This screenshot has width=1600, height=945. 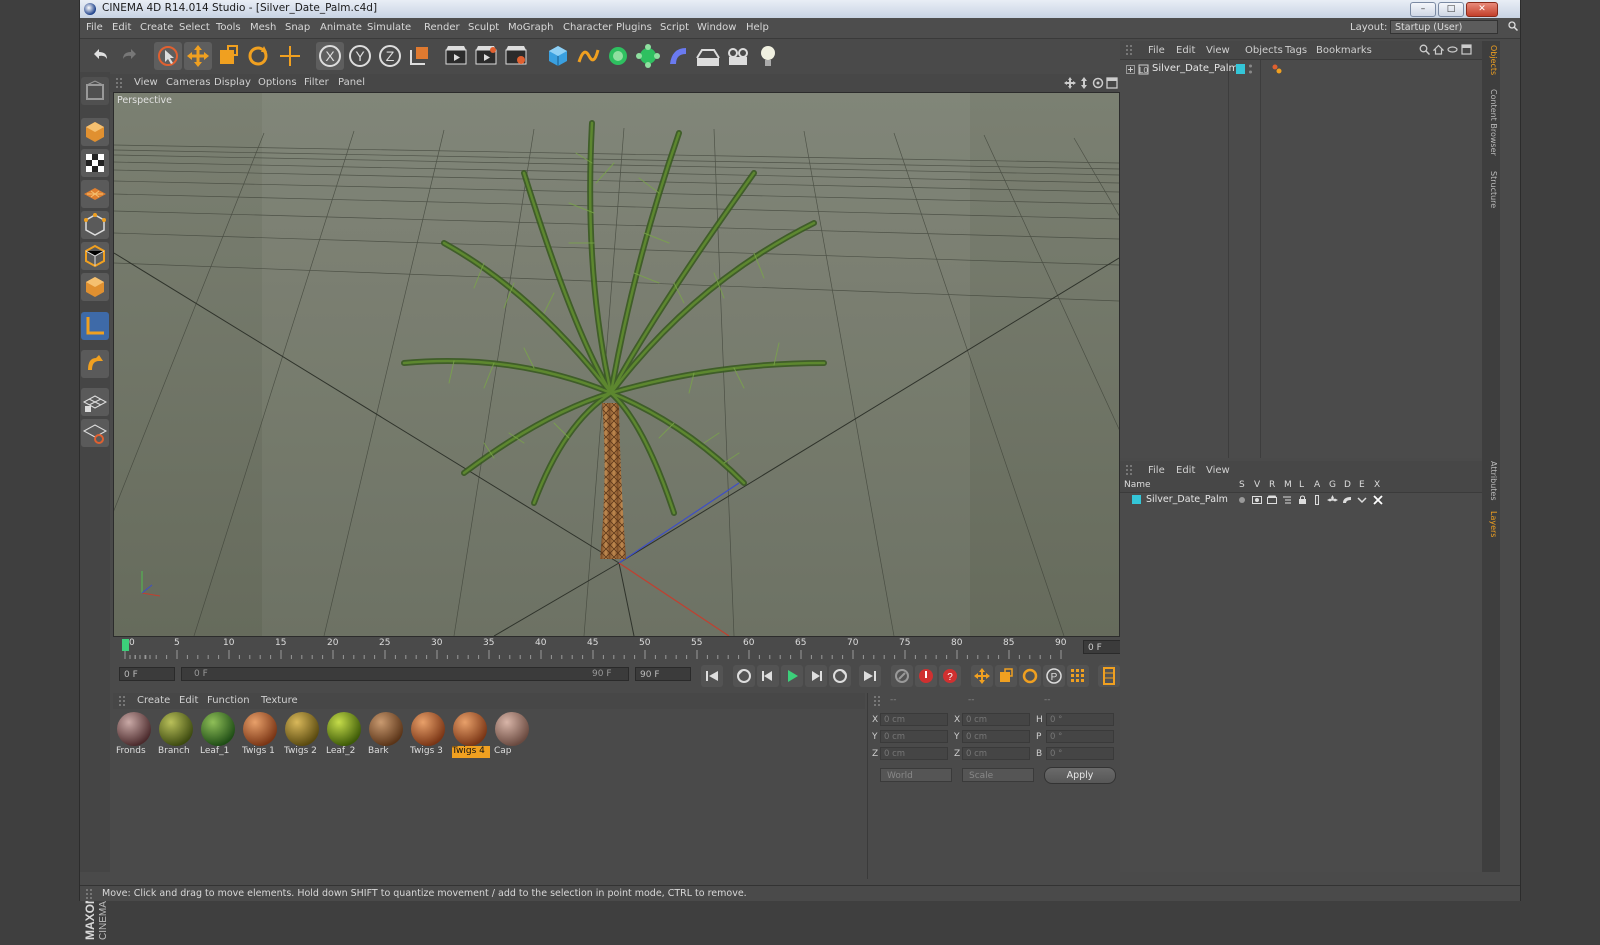 What do you see at coordinates (982, 676) in the screenshot?
I see `key-position-button` at bounding box center [982, 676].